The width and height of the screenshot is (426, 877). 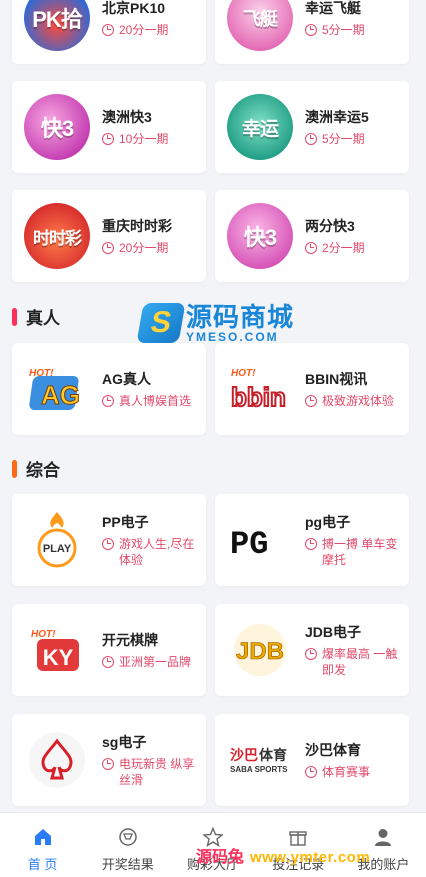 What do you see at coordinates (127, 864) in the screenshot?
I see `tab-label: 开奖结果` at bounding box center [127, 864].